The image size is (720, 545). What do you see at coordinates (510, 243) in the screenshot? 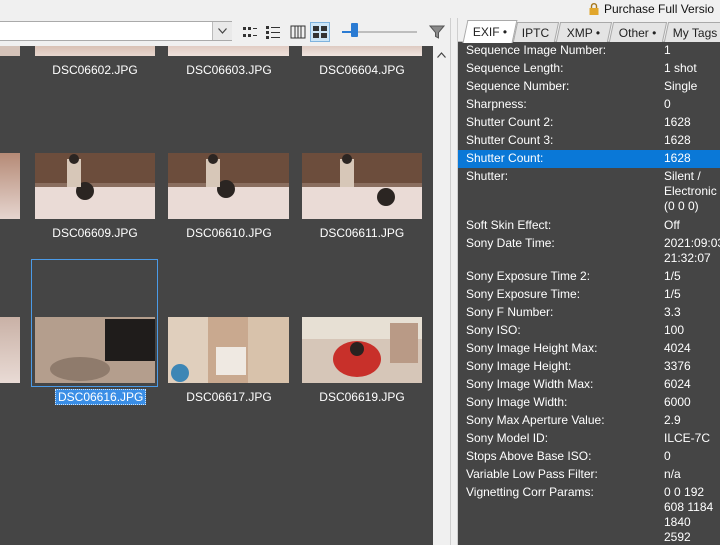
I see `property-name: Sony Date Time:` at bounding box center [510, 243].